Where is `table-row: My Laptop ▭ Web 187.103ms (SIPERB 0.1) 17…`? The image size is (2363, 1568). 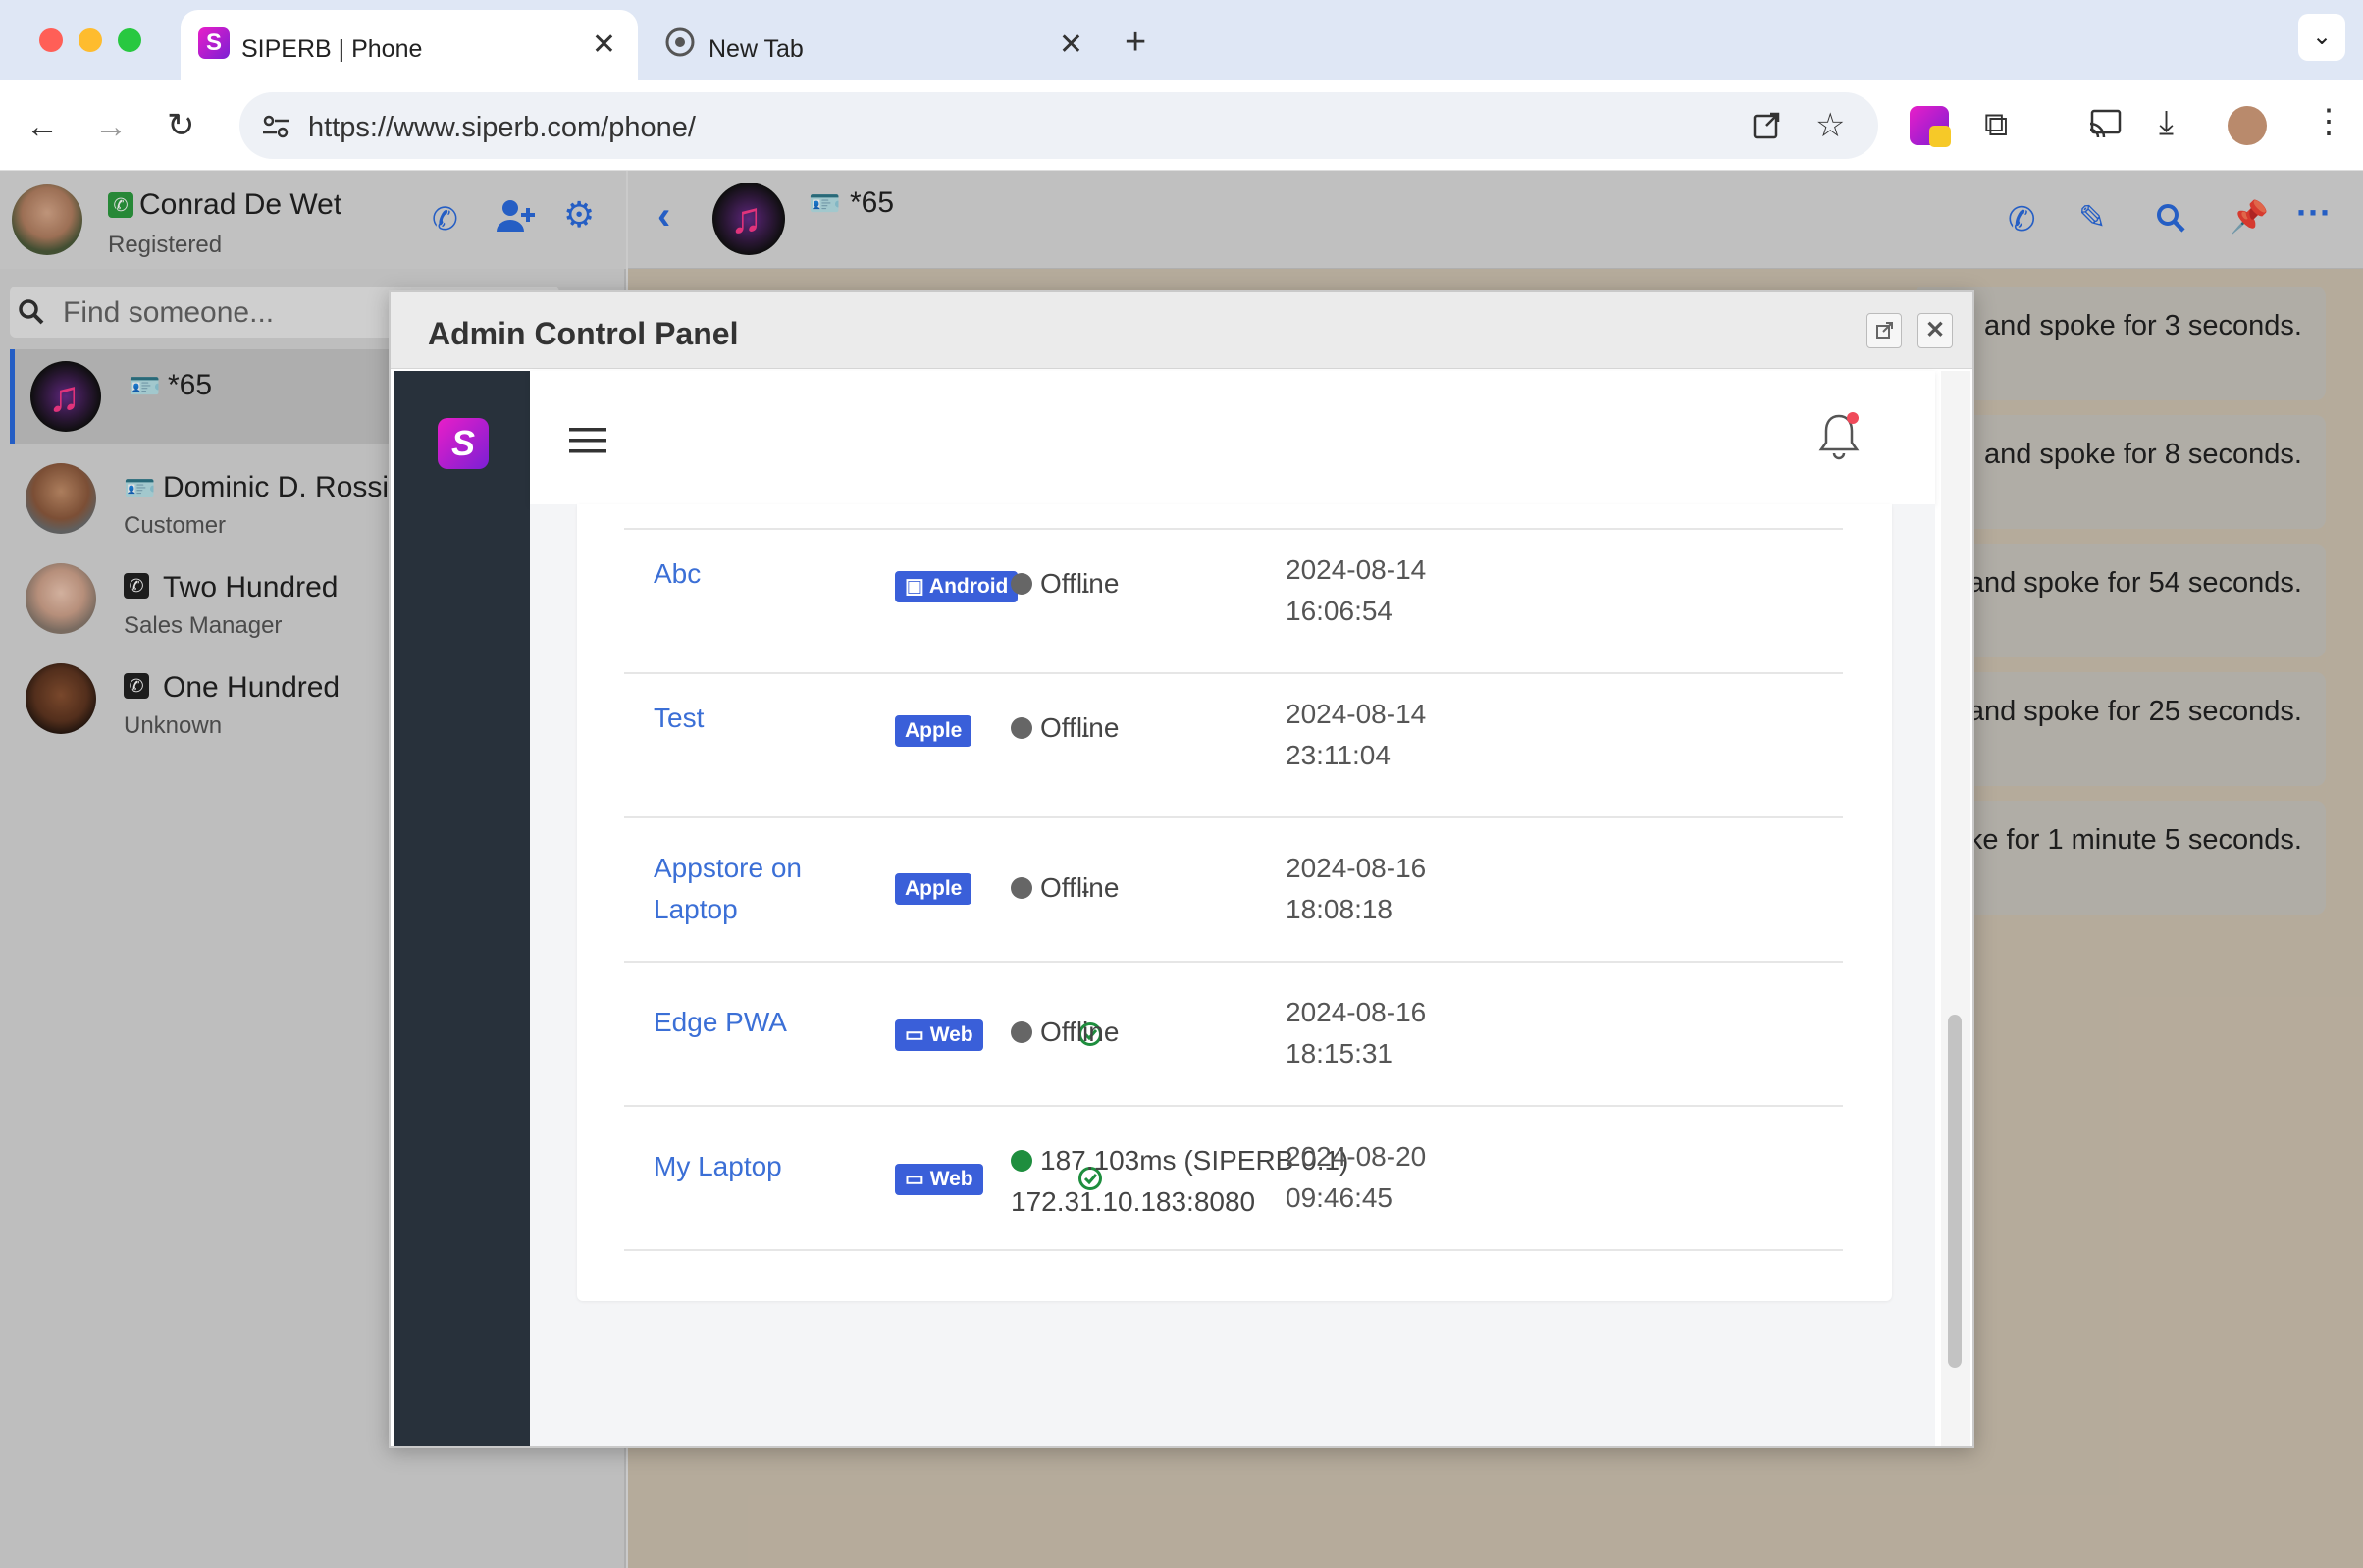 table-row: My Laptop ▭ Web 187.103ms (SIPERB 0.1) 17… is located at coordinates (1233, 1179).